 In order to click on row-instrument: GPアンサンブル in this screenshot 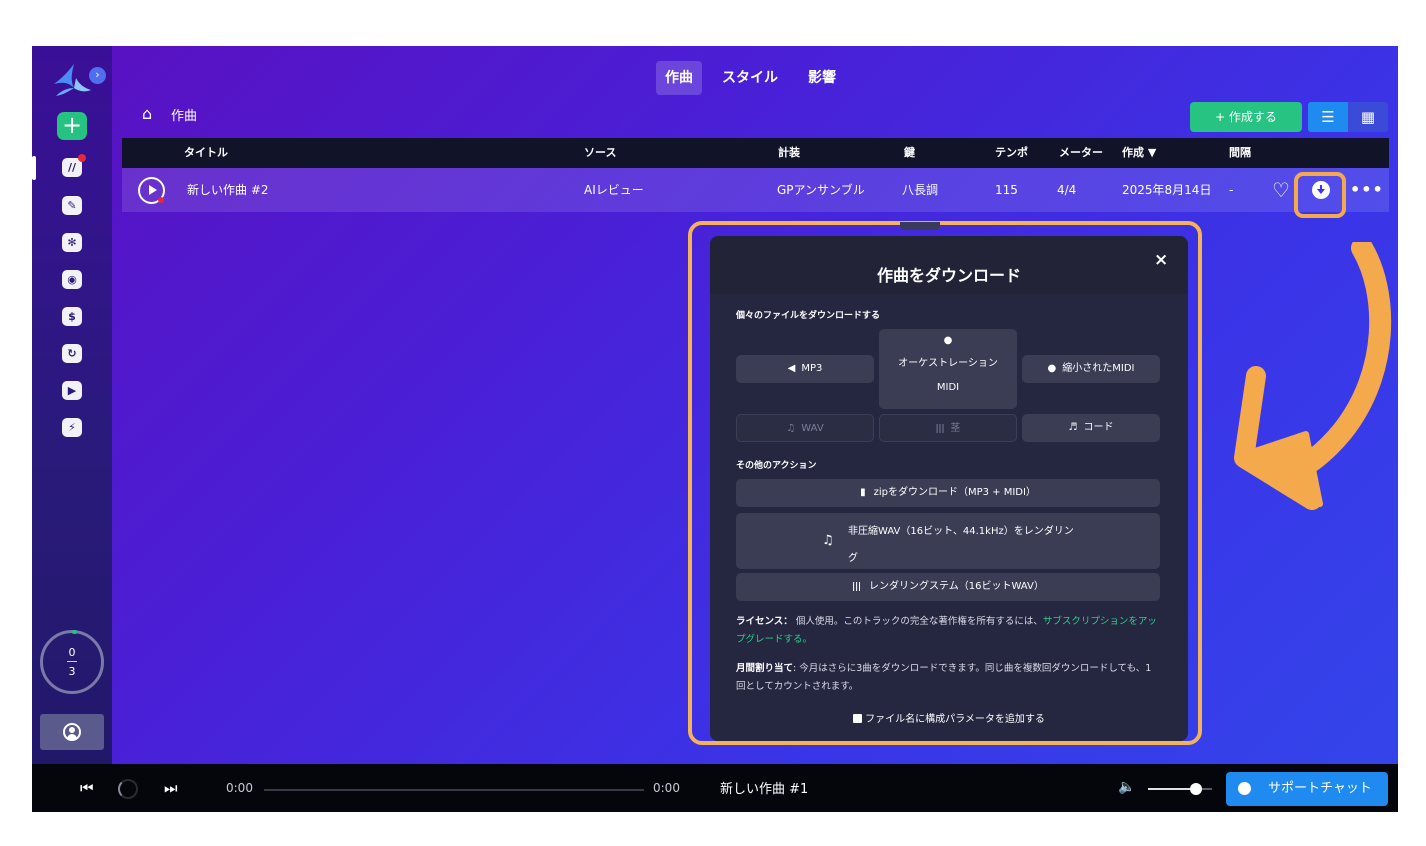, I will do `click(821, 190)`.